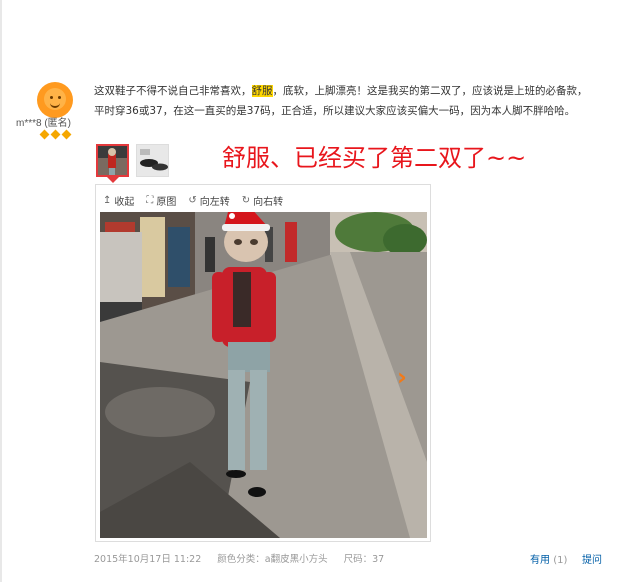  What do you see at coordinates (166, 202) in the screenshot?
I see `original-image-label: 原图` at bounding box center [166, 202].